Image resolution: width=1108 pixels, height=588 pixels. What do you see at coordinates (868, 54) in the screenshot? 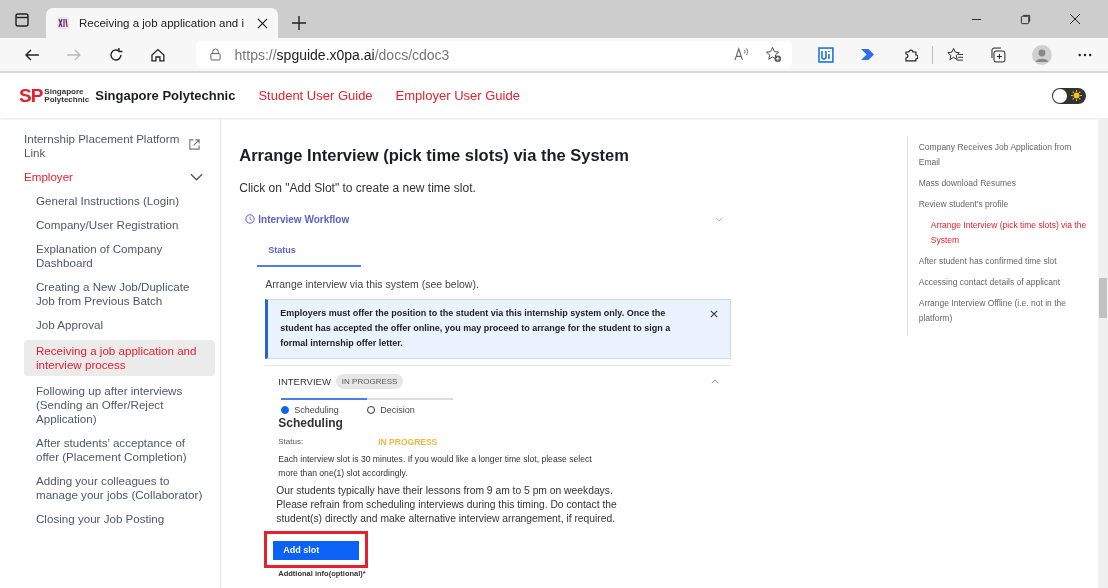
I see `chevron-extension-icon` at bounding box center [868, 54].